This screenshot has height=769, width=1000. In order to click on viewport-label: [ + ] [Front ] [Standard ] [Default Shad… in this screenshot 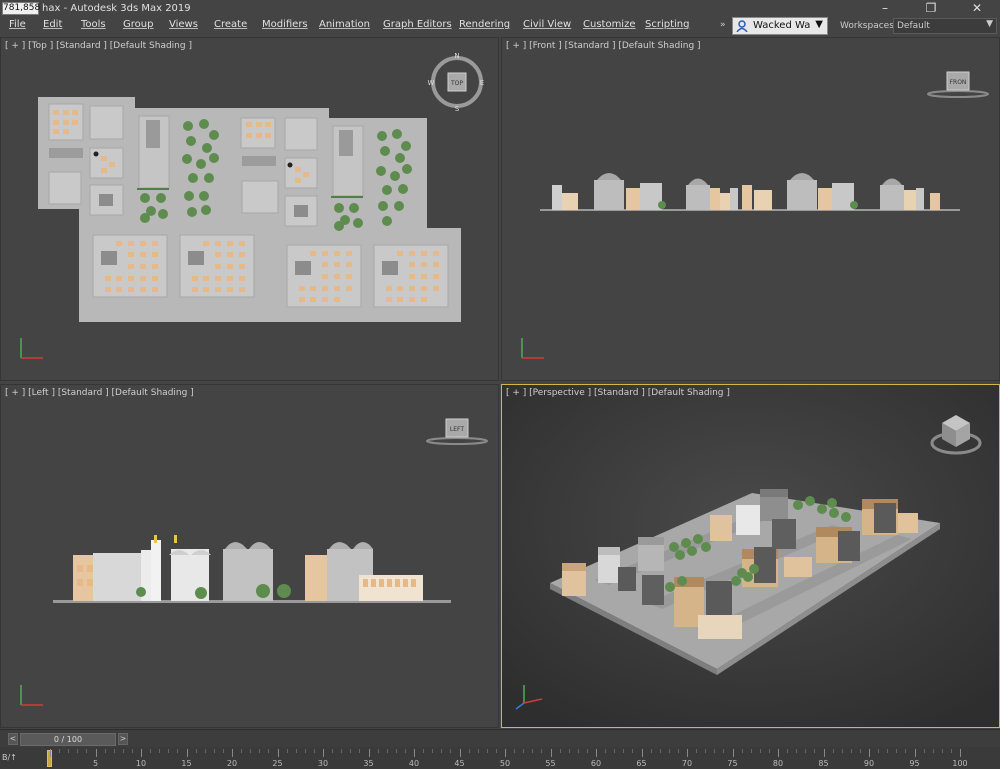, I will do `click(603, 46)`.